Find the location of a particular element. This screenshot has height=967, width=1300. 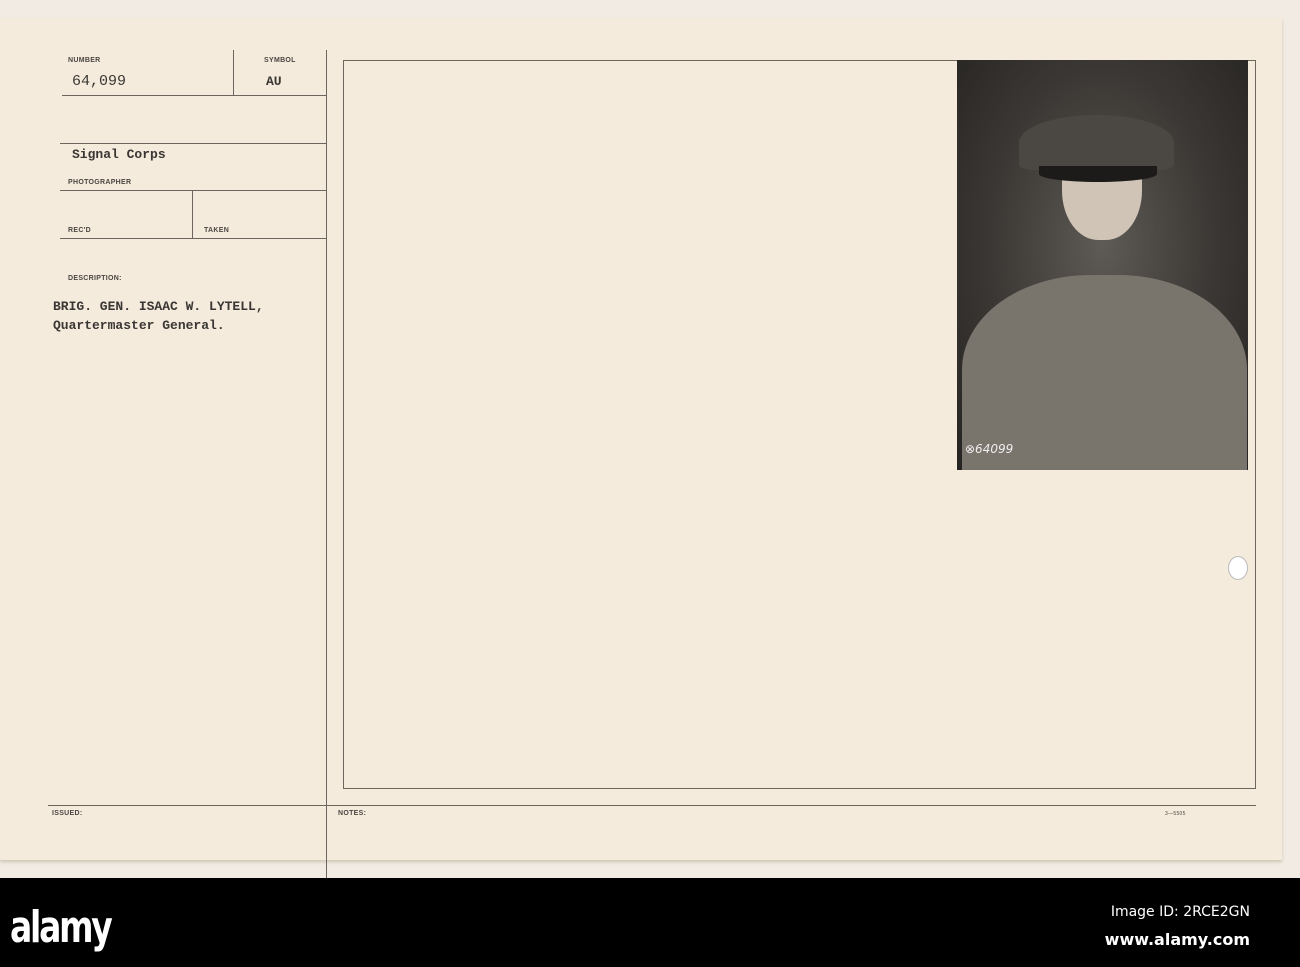

portrait-photo: ⊗64099 is located at coordinates (1102, 265).